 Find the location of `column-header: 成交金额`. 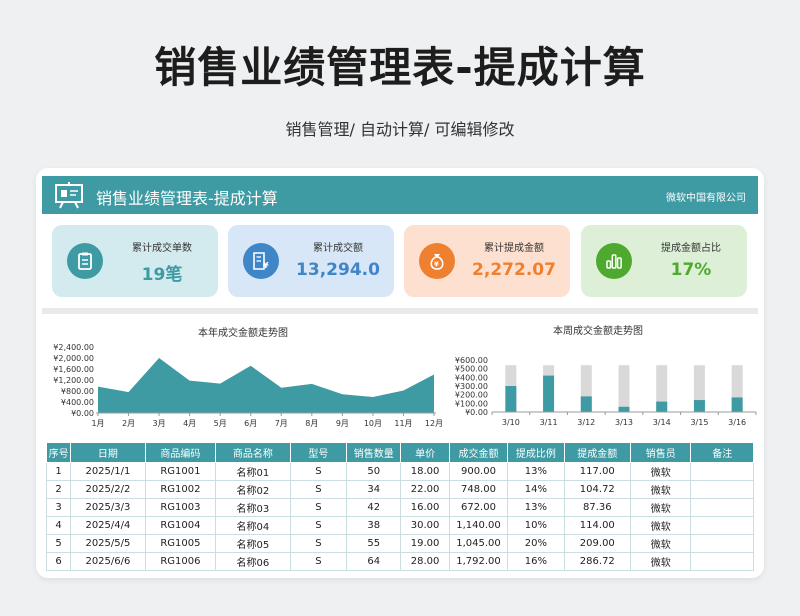

column-header: 成交金额 is located at coordinates (478, 452).